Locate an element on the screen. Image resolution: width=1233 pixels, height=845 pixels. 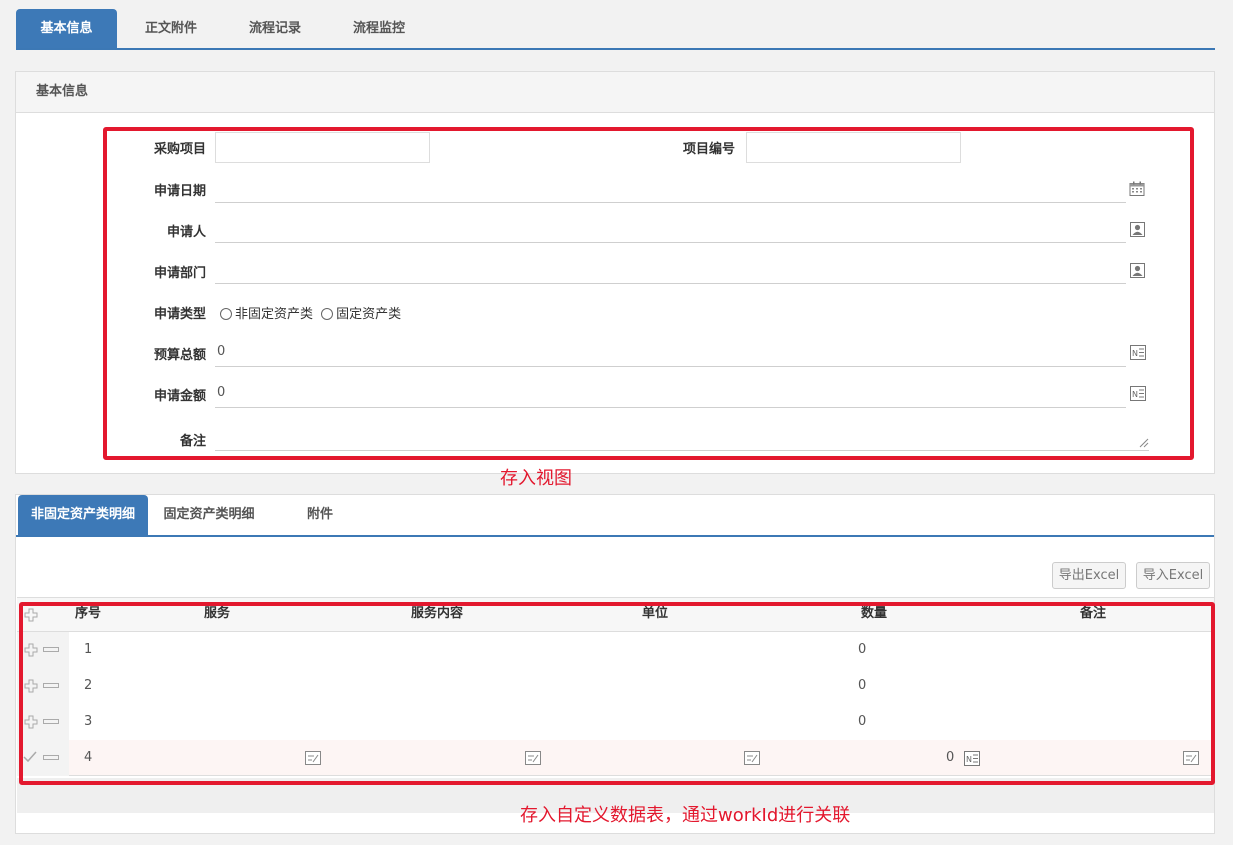
export-excel-button: 导出Excel is located at coordinates (1089, 575).